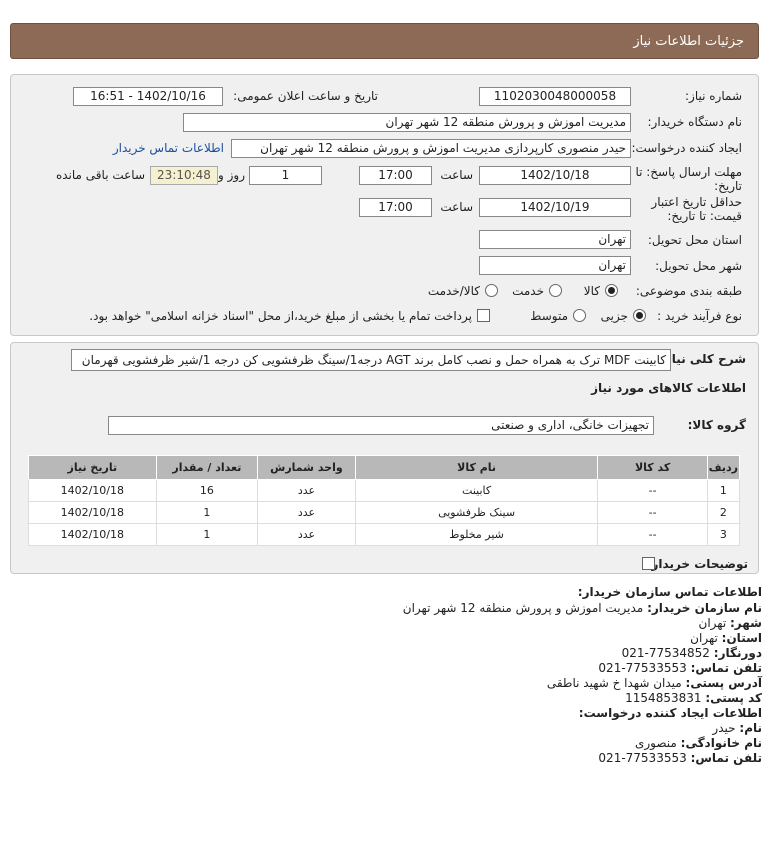 The image size is (770, 845). What do you see at coordinates (652, 467) in the screenshot?
I see `col-code-header: کد کالا` at bounding box center [652, 467].